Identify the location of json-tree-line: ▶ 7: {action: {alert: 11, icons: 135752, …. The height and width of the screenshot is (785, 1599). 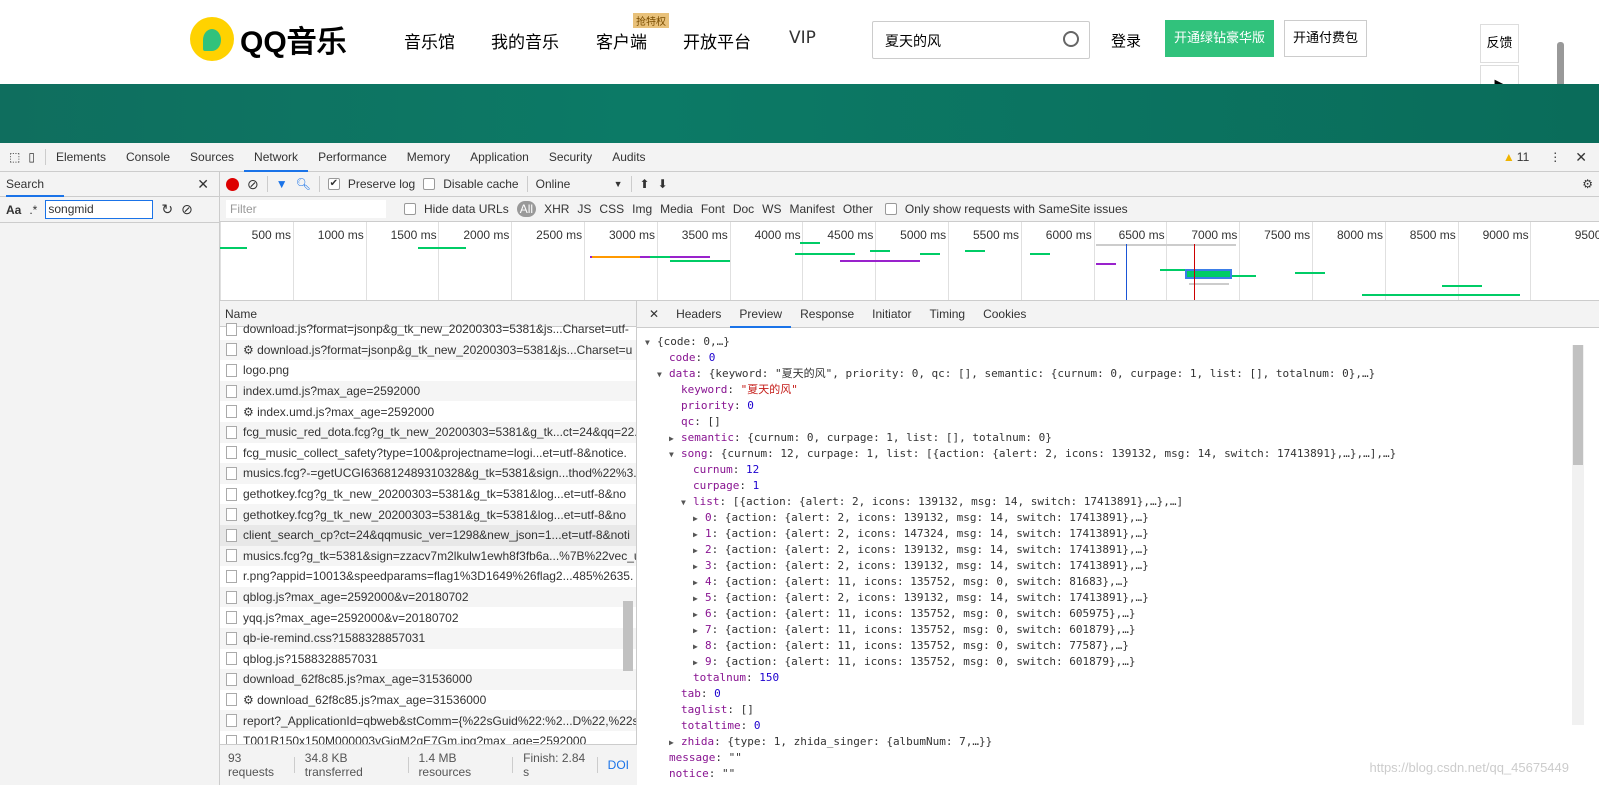
(1020, 630).